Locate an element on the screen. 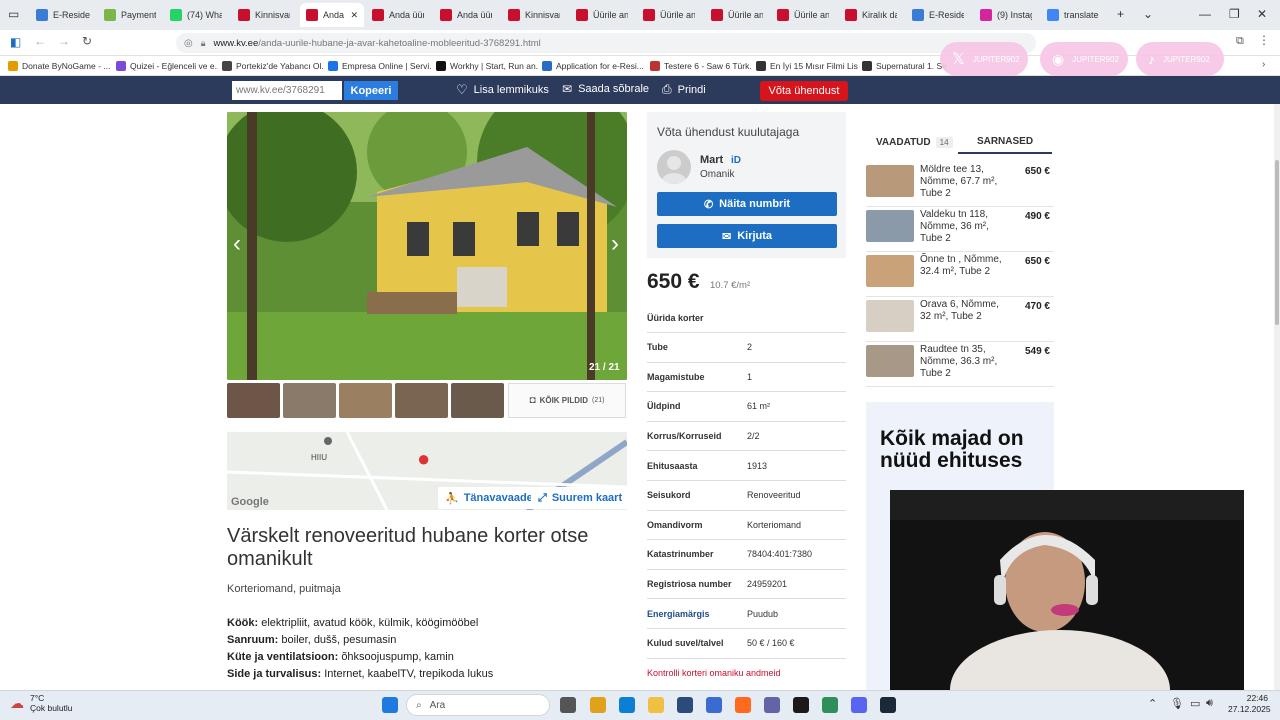  start-icon is located at coordinates (390, 705).